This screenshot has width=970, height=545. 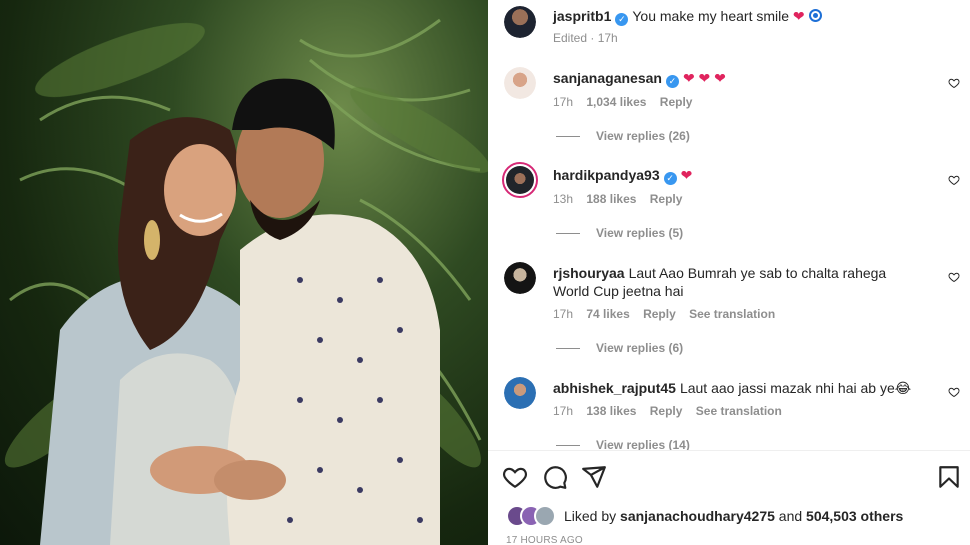 What do you see at coordinates (590, 516) in the screenshot?
I see `liked-by-prefix: Liked by` at bounding box center [590, 516].